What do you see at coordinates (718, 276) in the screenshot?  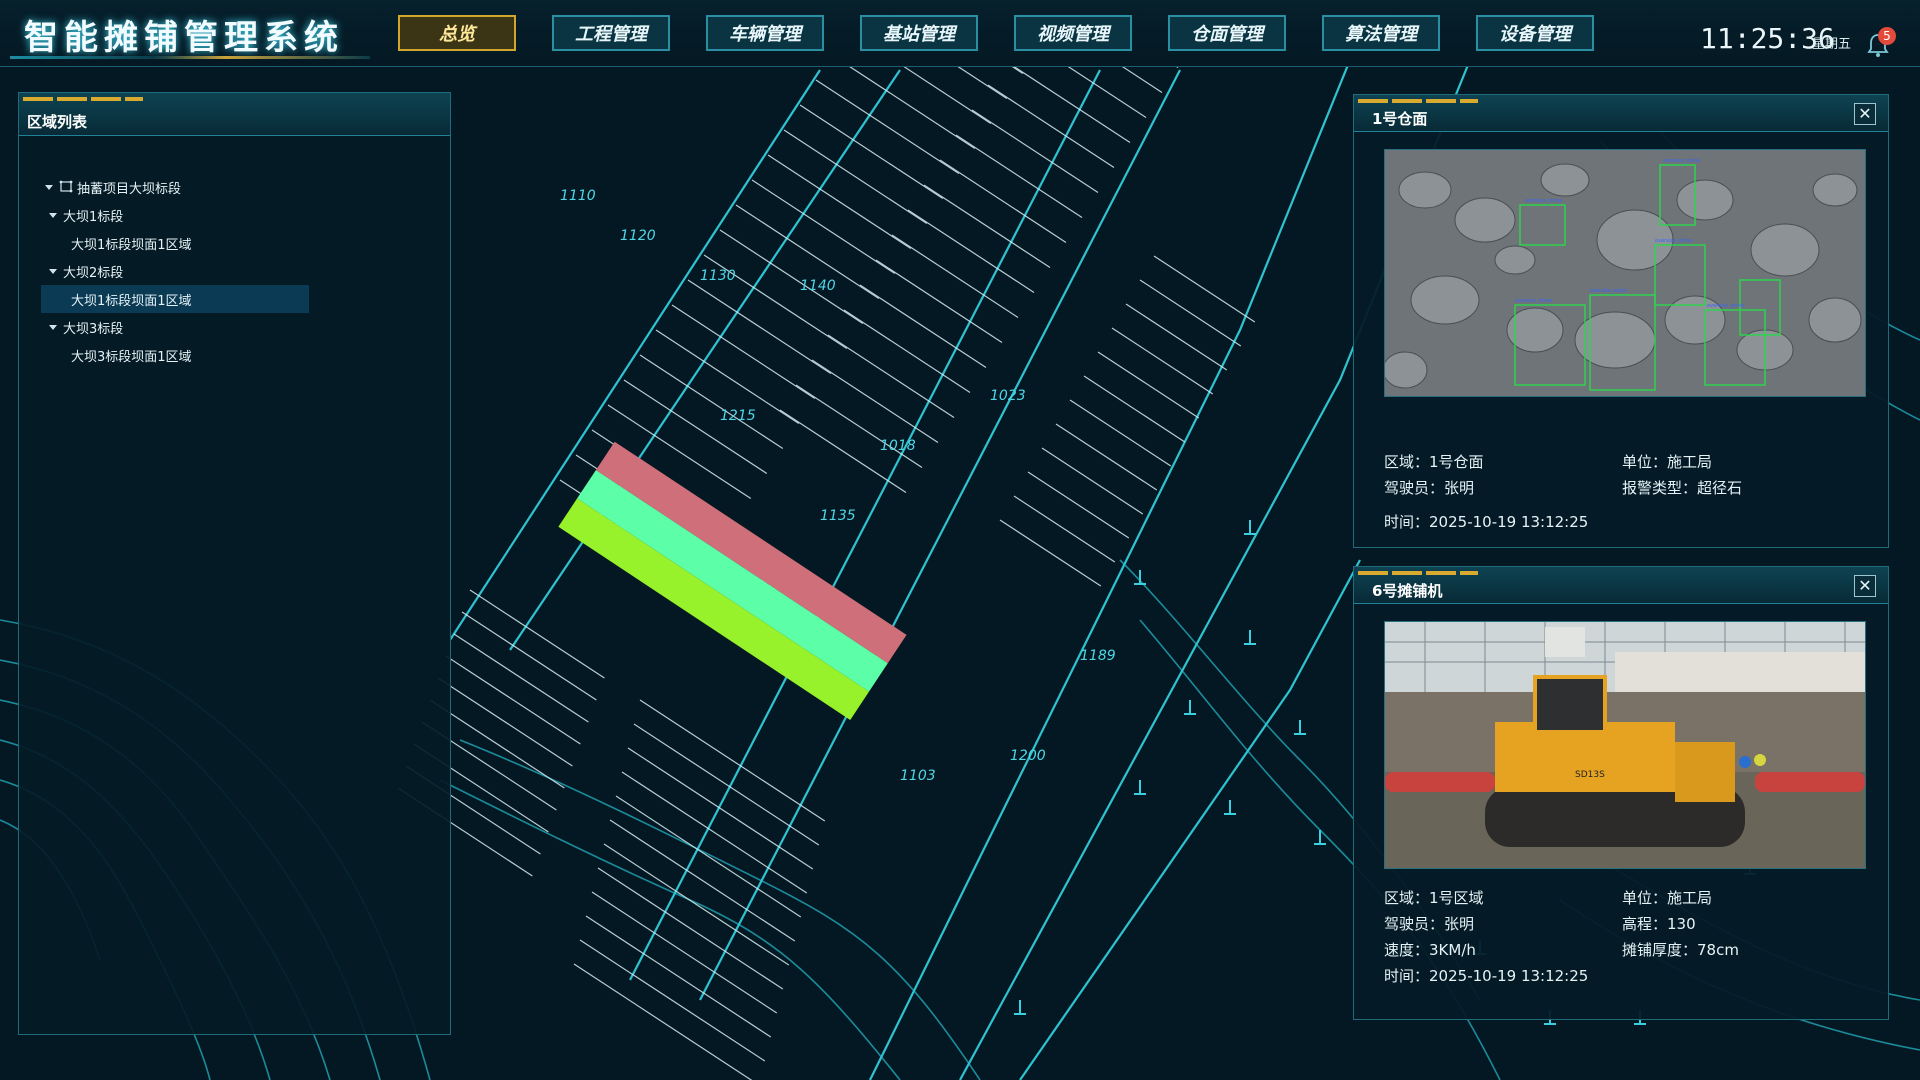 I see `survey-label: 1130` at bounding box center [718, 276].